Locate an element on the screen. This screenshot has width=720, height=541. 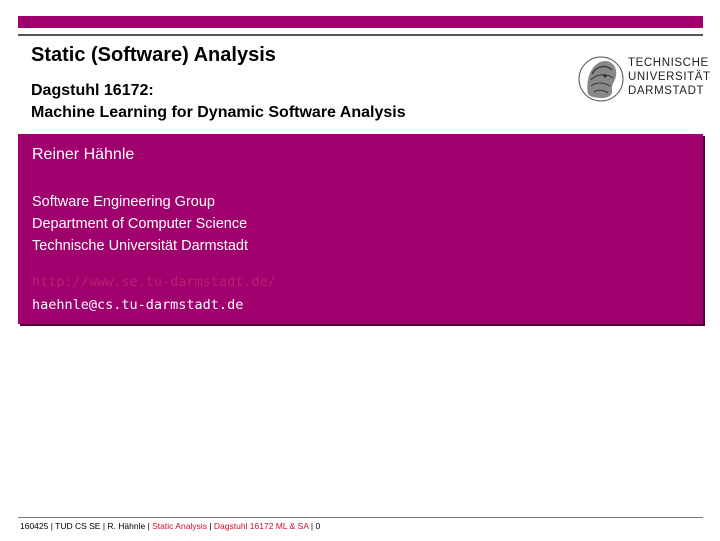
header-rule is located at coordinates (360, 35).